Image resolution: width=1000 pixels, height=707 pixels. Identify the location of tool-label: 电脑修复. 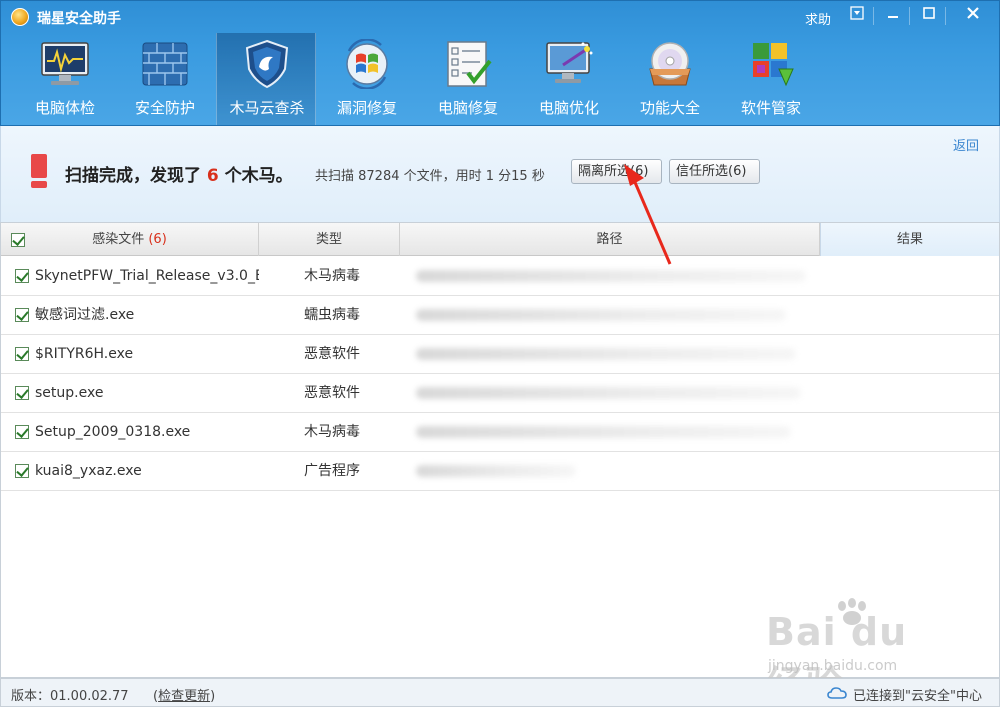
(467, 108).